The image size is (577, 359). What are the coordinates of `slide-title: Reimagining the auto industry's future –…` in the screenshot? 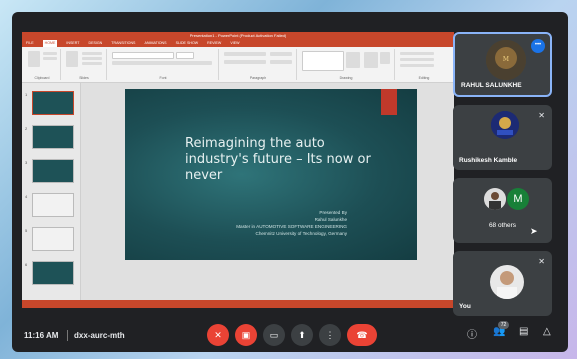 It's located at (278, 159).